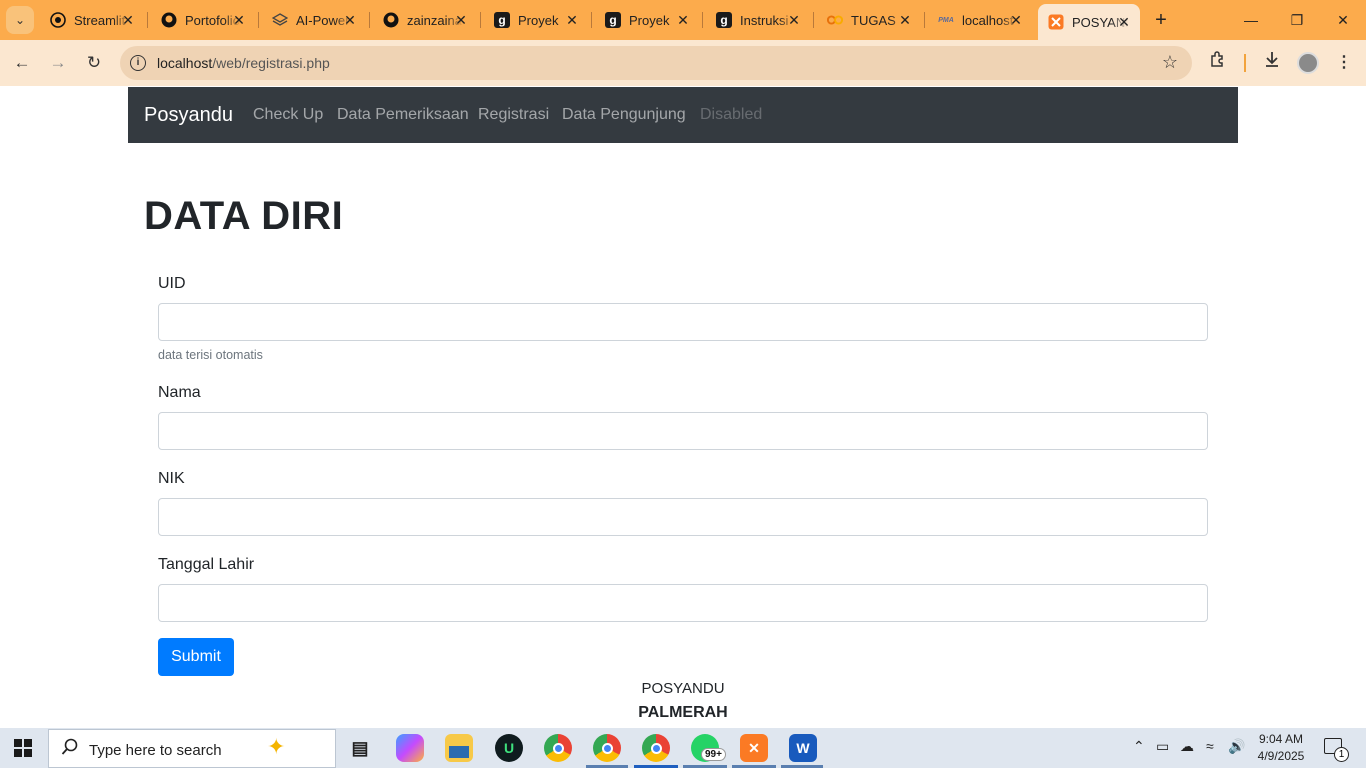 This screenshot has width=1366, height=768. Describe the element at coordinates (558, 748) in the screenshot. I see `chrome-icon` at that location.